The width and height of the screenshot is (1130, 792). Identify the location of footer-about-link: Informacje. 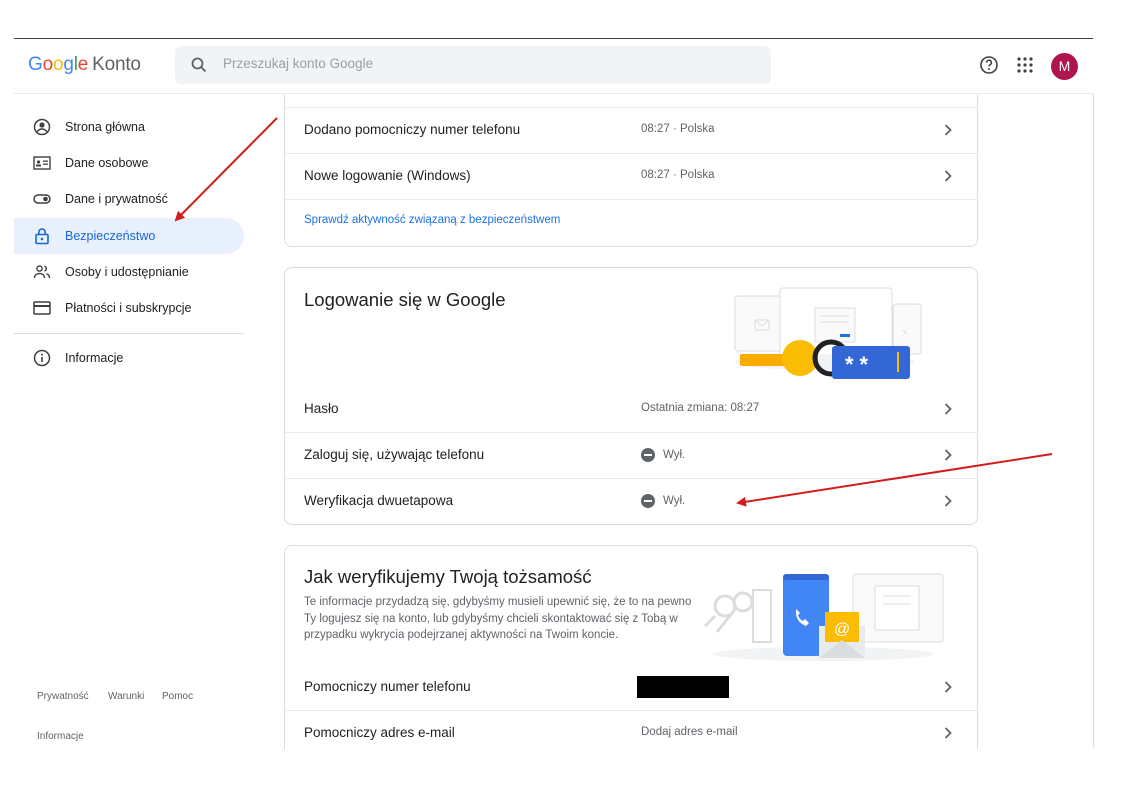
(60, 736).